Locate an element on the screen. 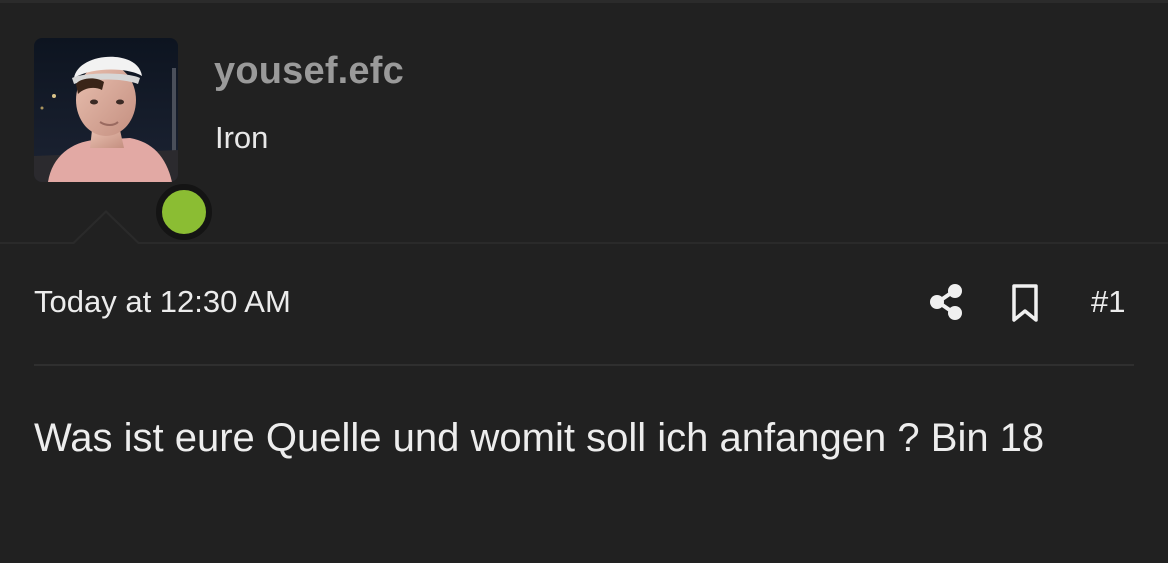 The image size is (1168, 563). header-divider is located at coordinates (584, 243).